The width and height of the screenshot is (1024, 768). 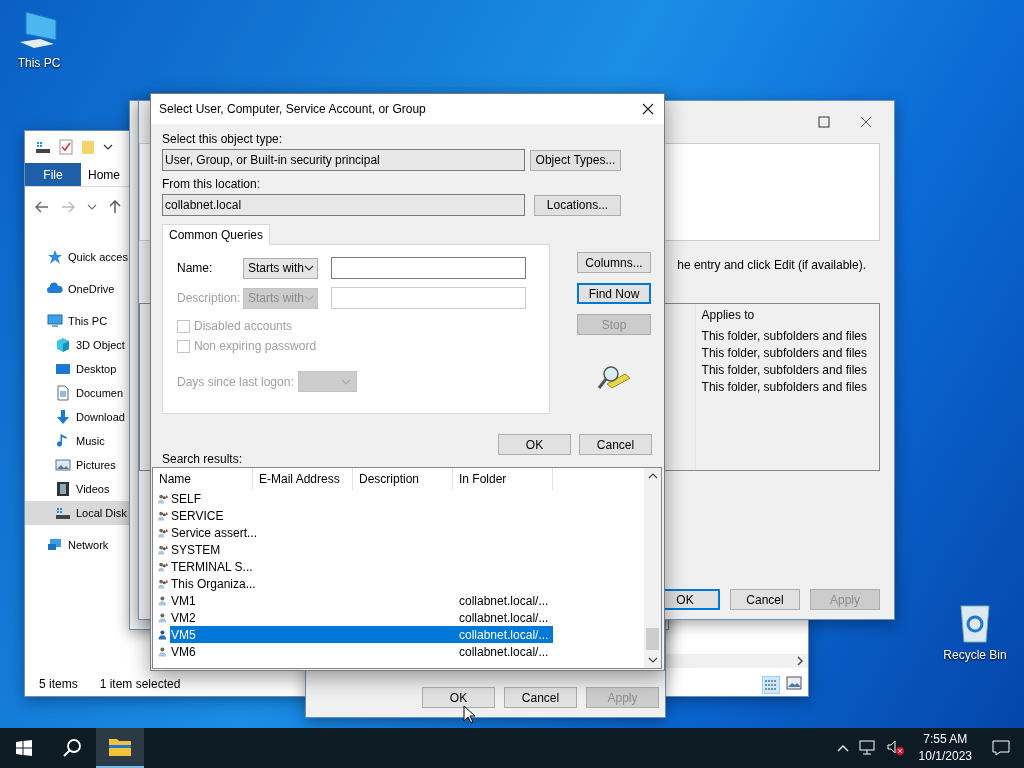 I want to click on horizontal-scrollbar, so click(x=737, y=661).